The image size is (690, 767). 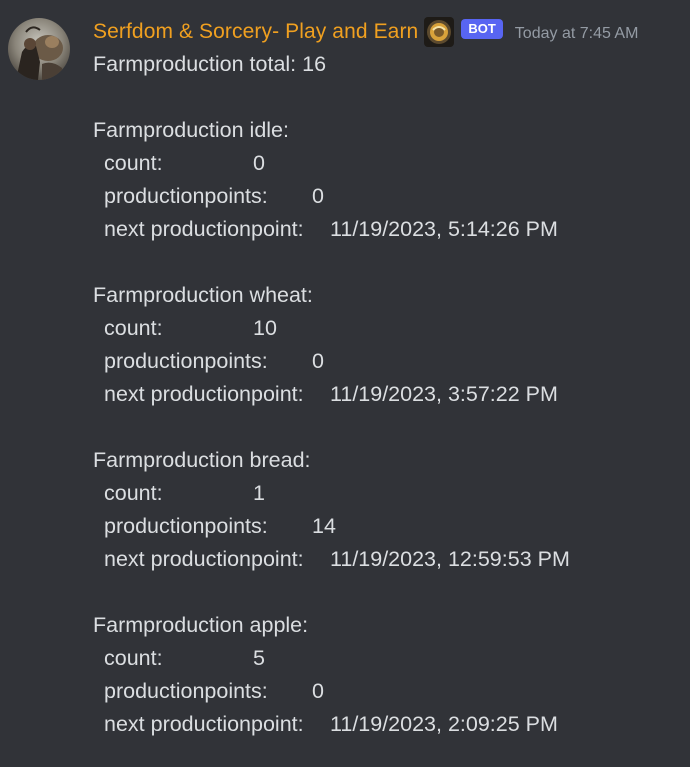 What do you see at coordinates (255, 32) in the screenshot?
I see `username: Serfdom & Sorcery- Play and Earn` at bounding box center [255, 32].